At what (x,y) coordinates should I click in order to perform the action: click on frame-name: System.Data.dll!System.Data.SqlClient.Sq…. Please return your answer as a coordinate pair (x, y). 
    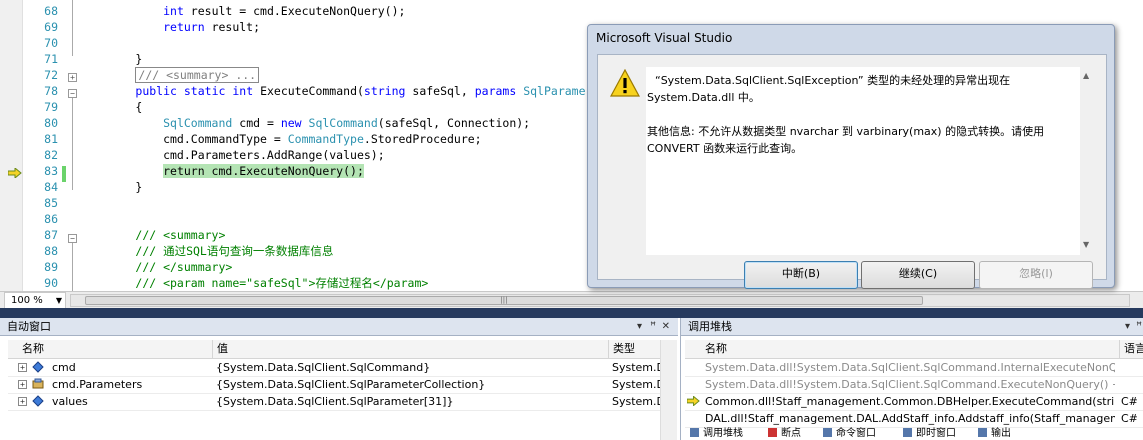
    Looking at the image, I should click on (910, 367).